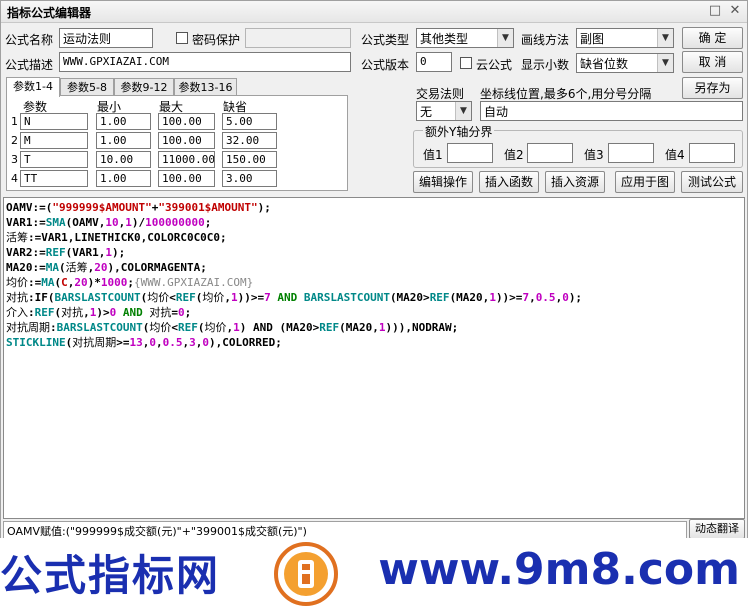  What do you see at coordinates (138, 207) in the screenshot?
I see `code-line-1: OAMV:=("999999$AMOUNT"+"399001$AMOUNT");` at bounding box center [138, 207].